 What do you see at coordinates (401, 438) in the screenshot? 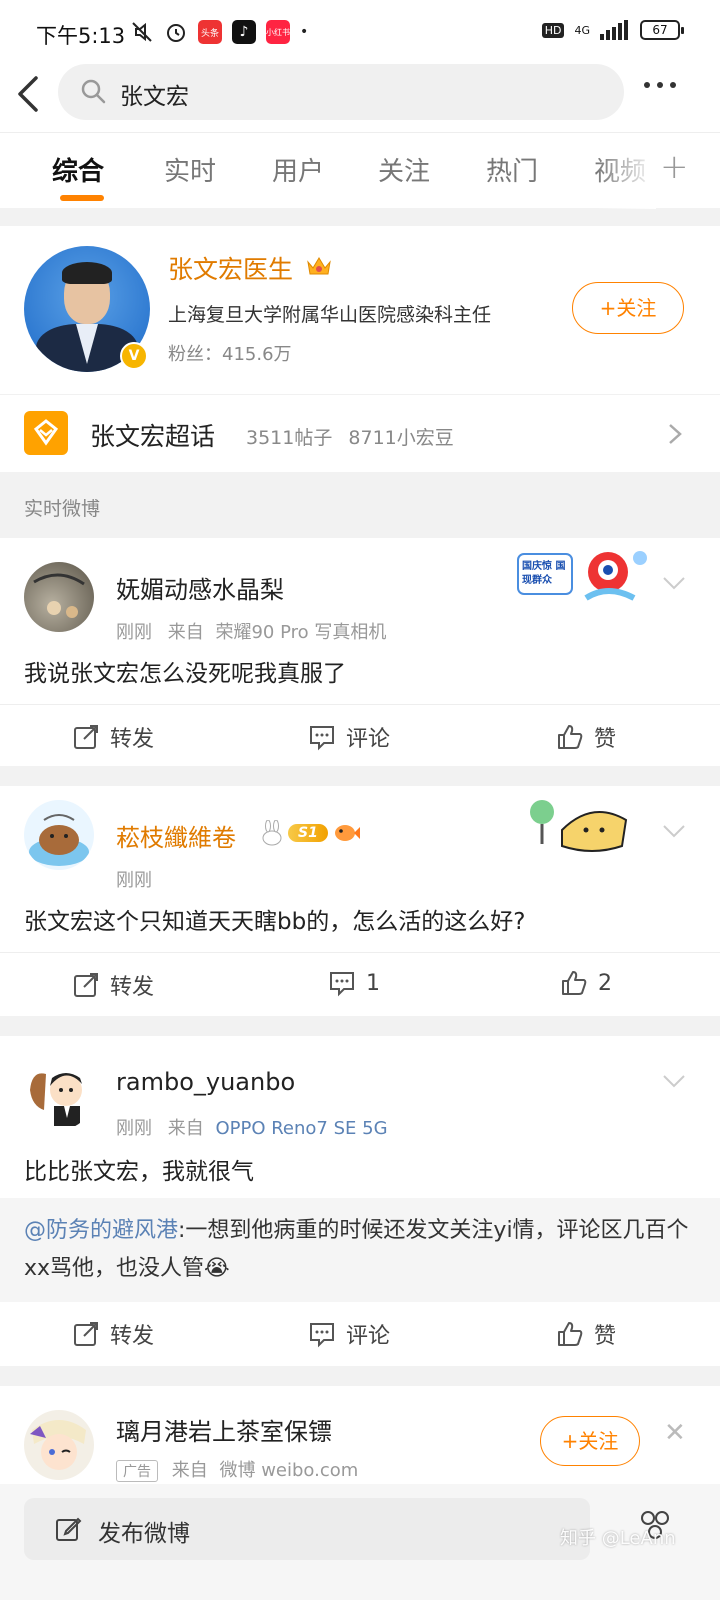
I see `super-topic-members: 8711小宏豆` at bounding box center [401, 438].